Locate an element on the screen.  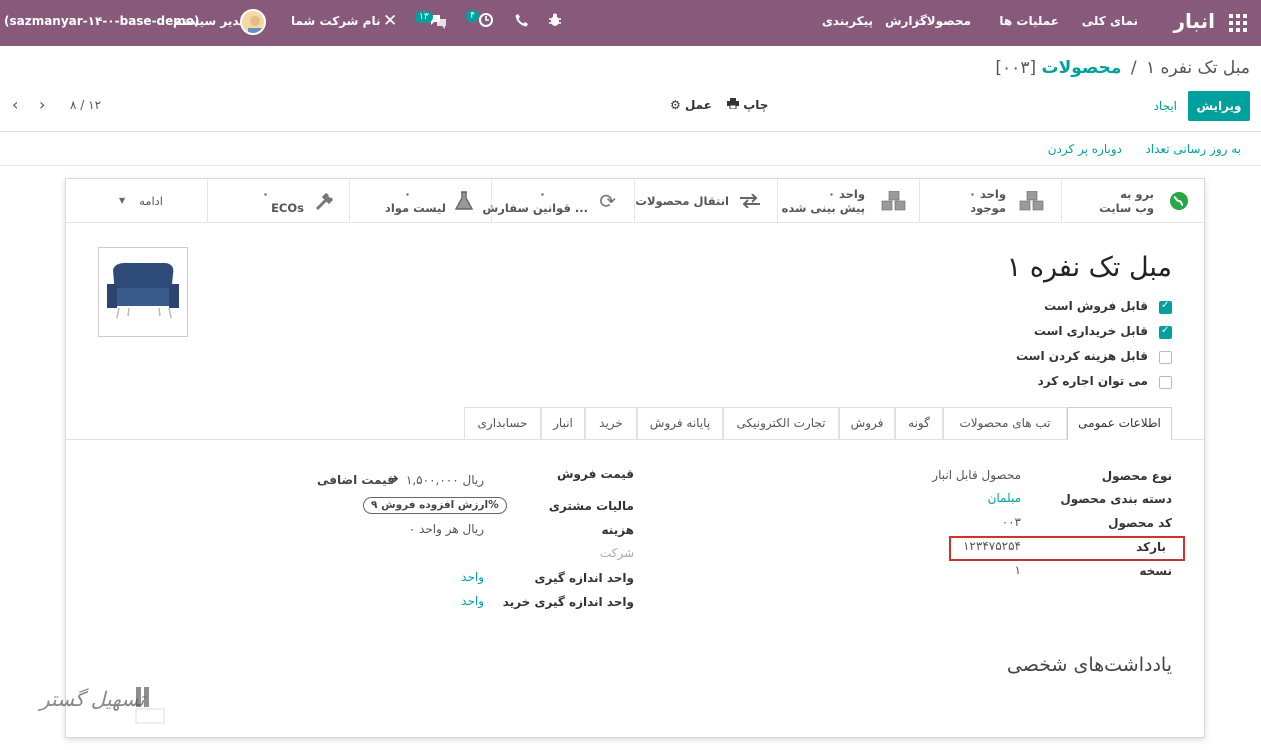
gear-icon: ⚙ is located at coordinates (675, 105).